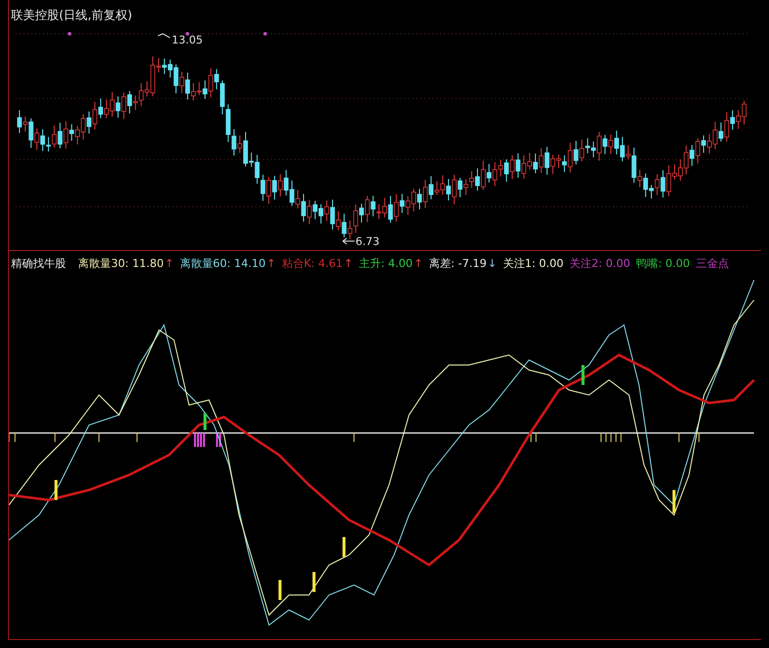  Describe the element at coordinates (312, 263) in the screenshot. I see `indicator-reading: 粘合K: 4.61` at that location.